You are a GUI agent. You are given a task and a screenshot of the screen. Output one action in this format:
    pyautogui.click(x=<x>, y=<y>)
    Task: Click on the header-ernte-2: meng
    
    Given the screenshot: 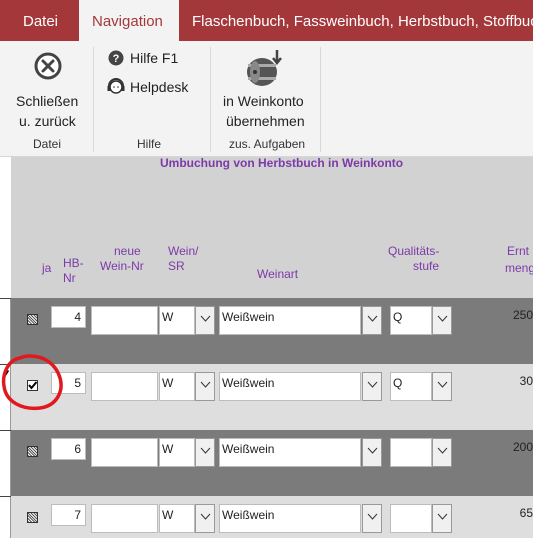 What is the action you would take?
    pyautogui.click(x=519, y=268)
    